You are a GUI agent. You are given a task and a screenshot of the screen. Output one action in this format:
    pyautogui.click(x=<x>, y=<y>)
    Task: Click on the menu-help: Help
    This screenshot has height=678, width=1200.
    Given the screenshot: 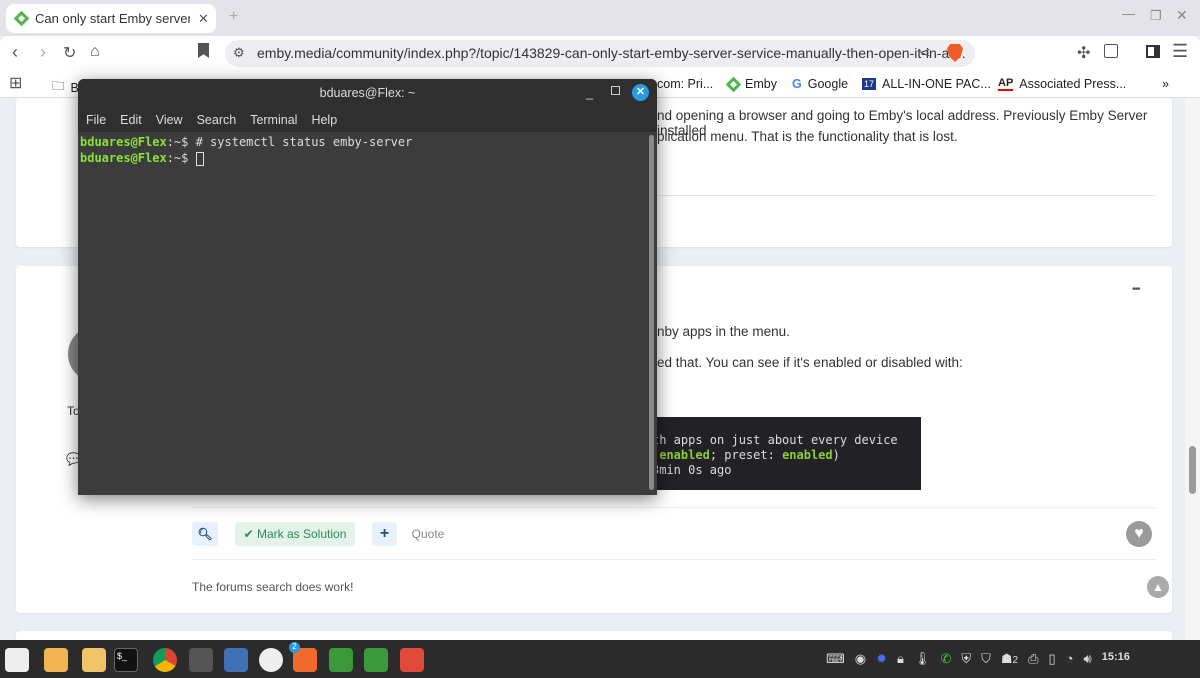 What is the action you would take?
    pyautogui.click(x=324, y=122)
    